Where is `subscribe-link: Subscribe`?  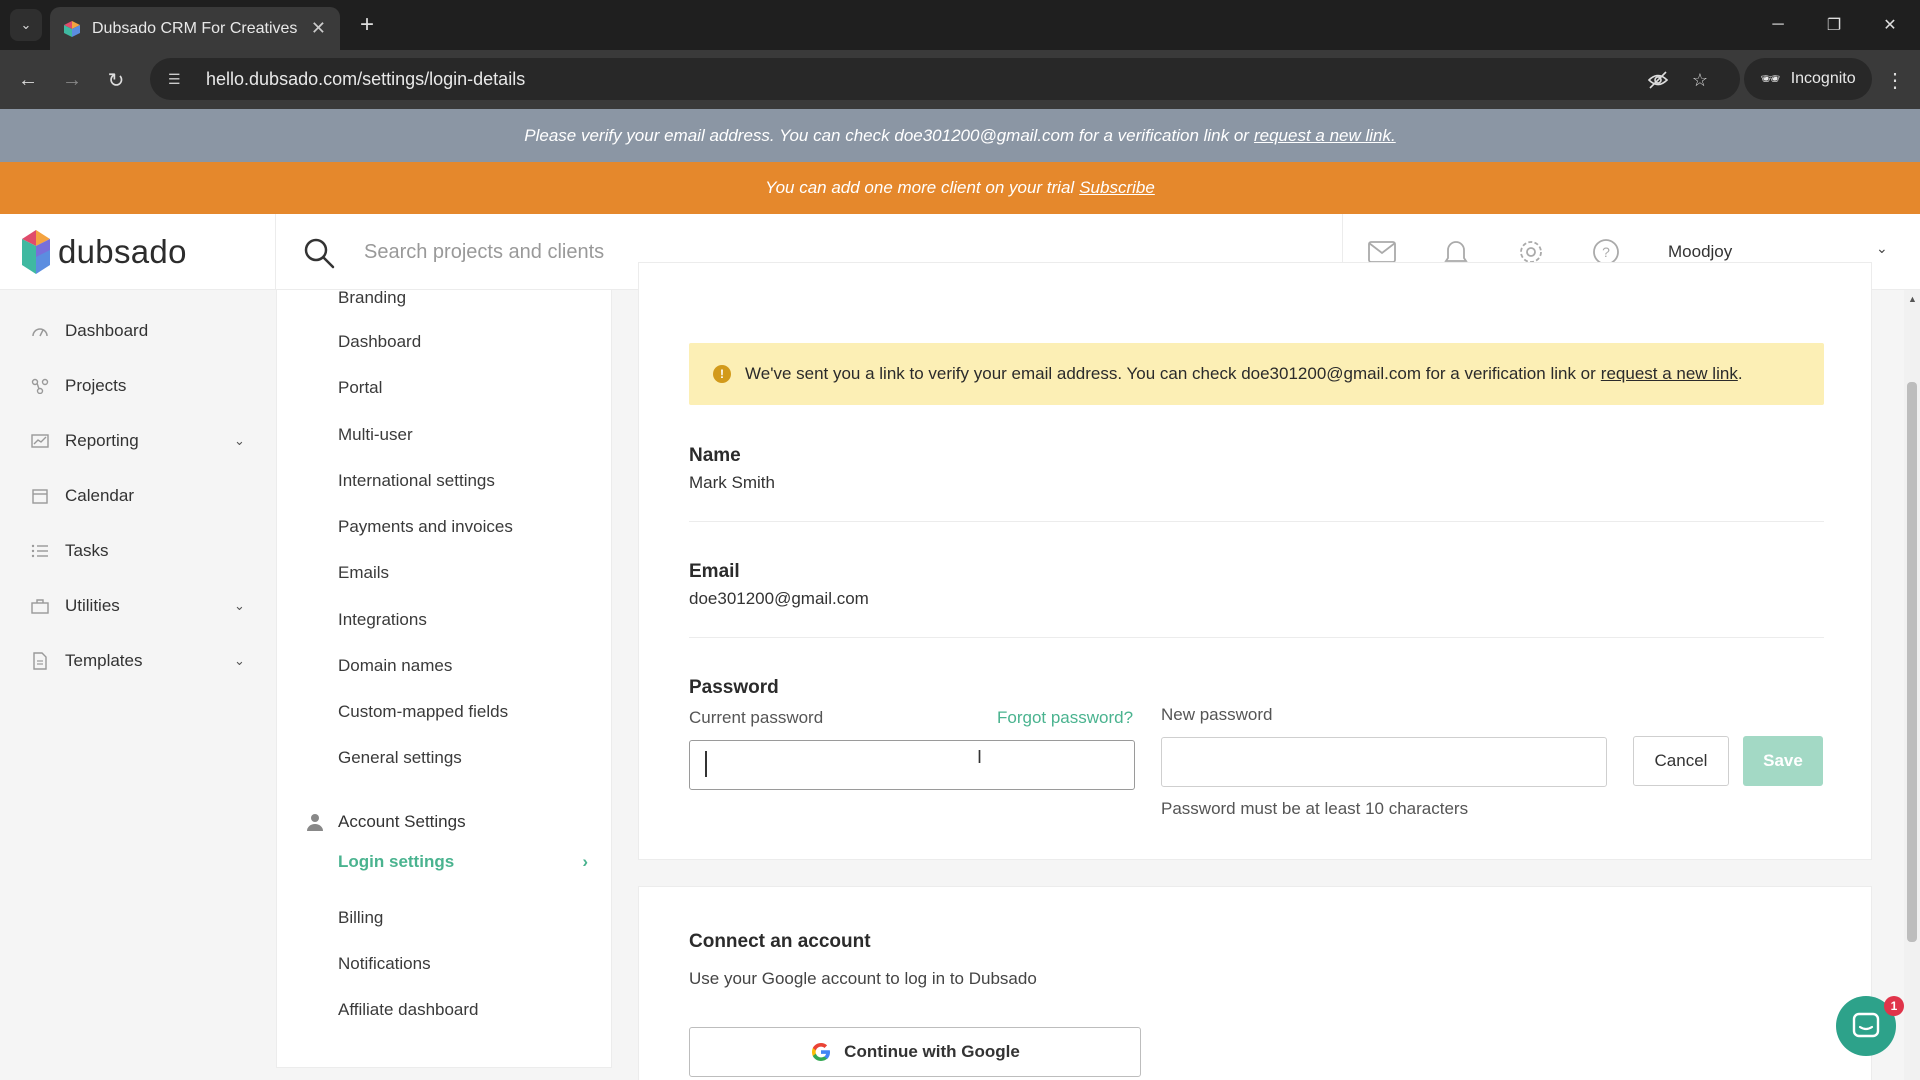 subscribe-link: Subscribe is located at coordinates (1117, 188).